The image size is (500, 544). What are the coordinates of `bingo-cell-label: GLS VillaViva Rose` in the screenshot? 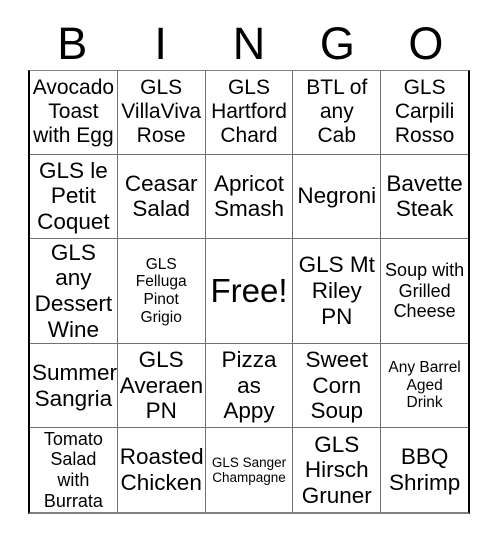 It's located at (161, 112).